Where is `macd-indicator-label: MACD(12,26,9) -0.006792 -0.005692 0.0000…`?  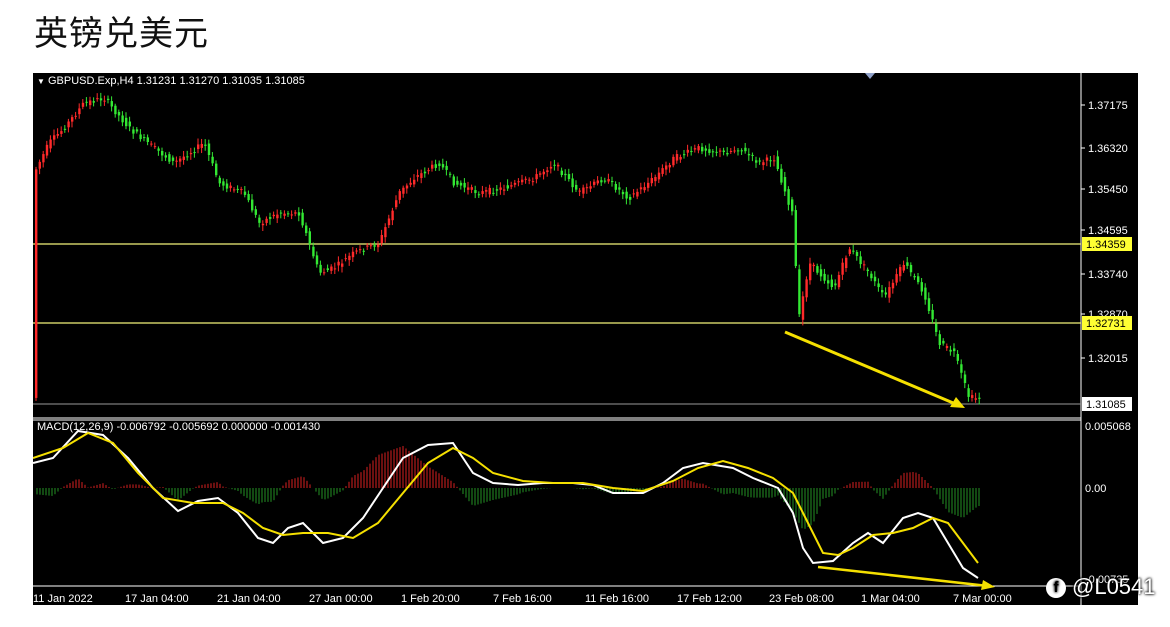 macd-indicator-label: MACD(12,26,9) -0.006792 -0.005692 0.0000… is located at coordinates (179, 427).